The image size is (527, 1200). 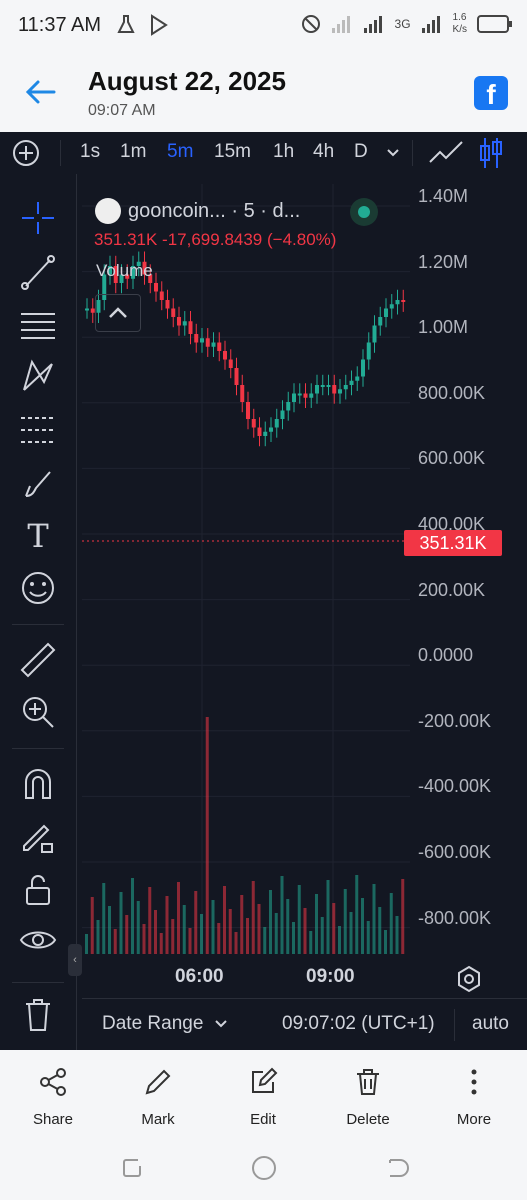 I want to click on page-subtitle: 09:07 AM, so click(x=122, y=110).